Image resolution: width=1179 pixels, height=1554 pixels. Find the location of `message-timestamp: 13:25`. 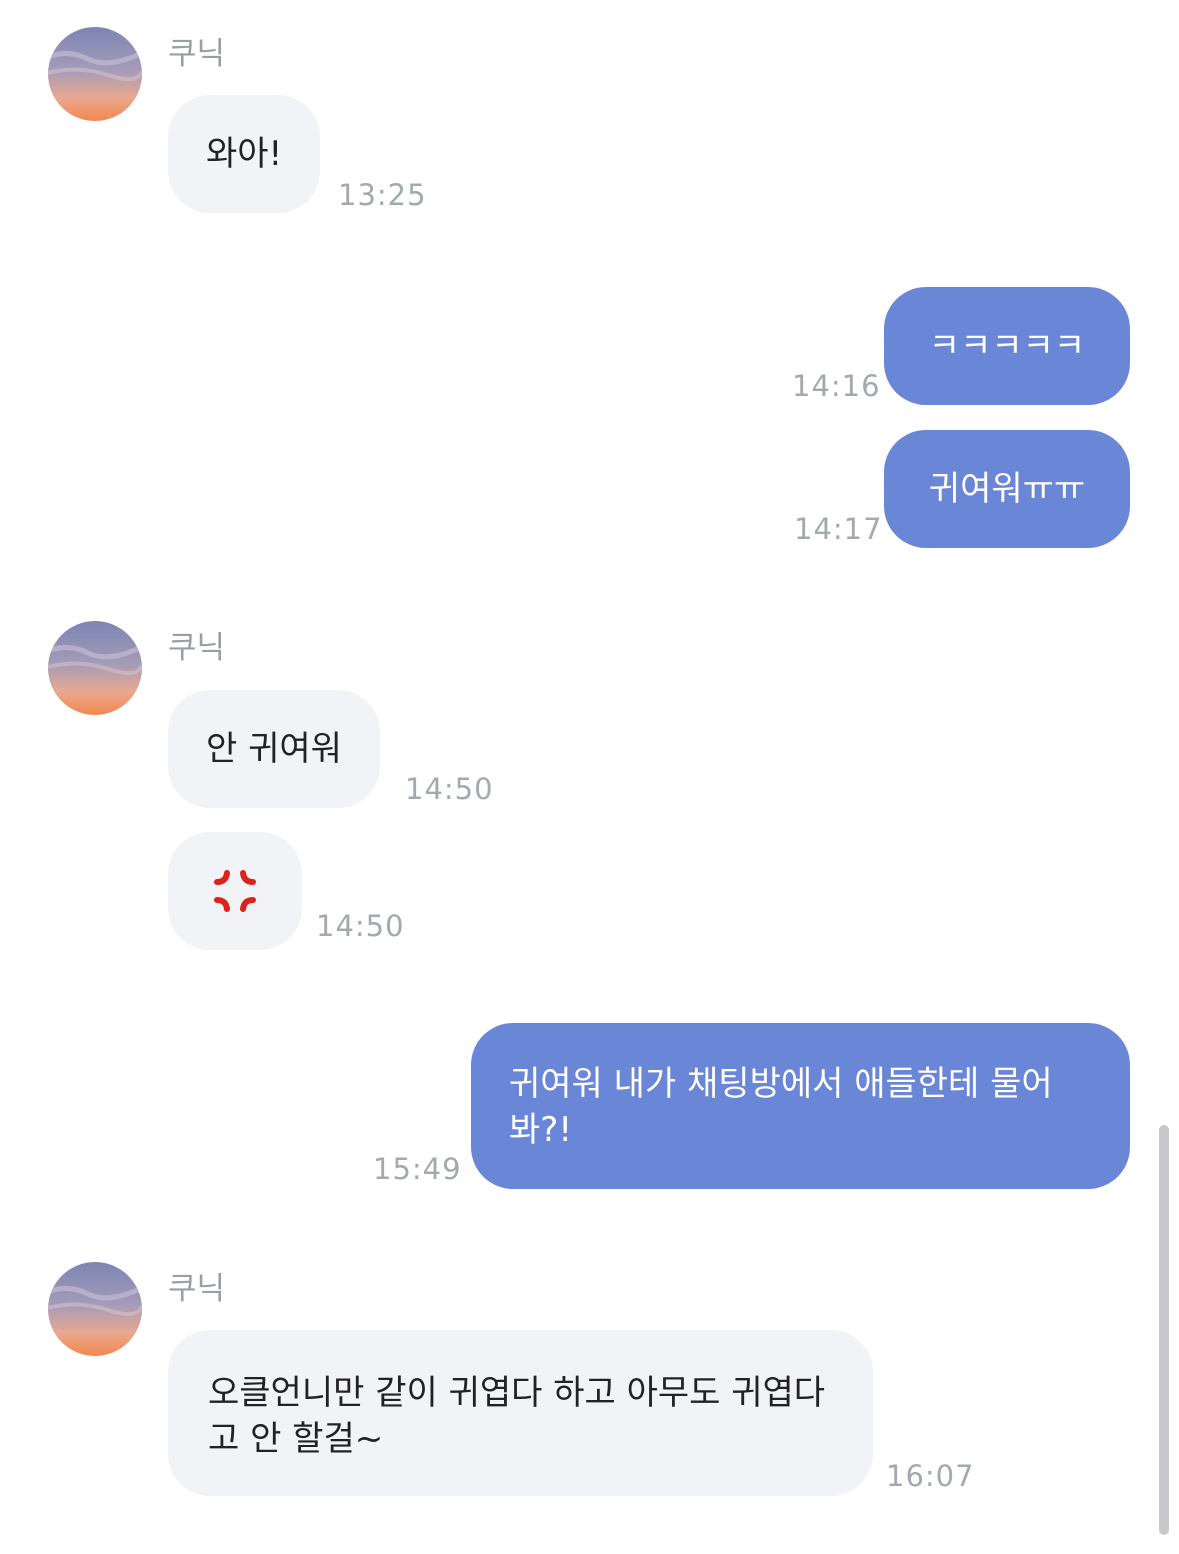

message-timestamp: 13:25 is located at coordinates (382, 195).